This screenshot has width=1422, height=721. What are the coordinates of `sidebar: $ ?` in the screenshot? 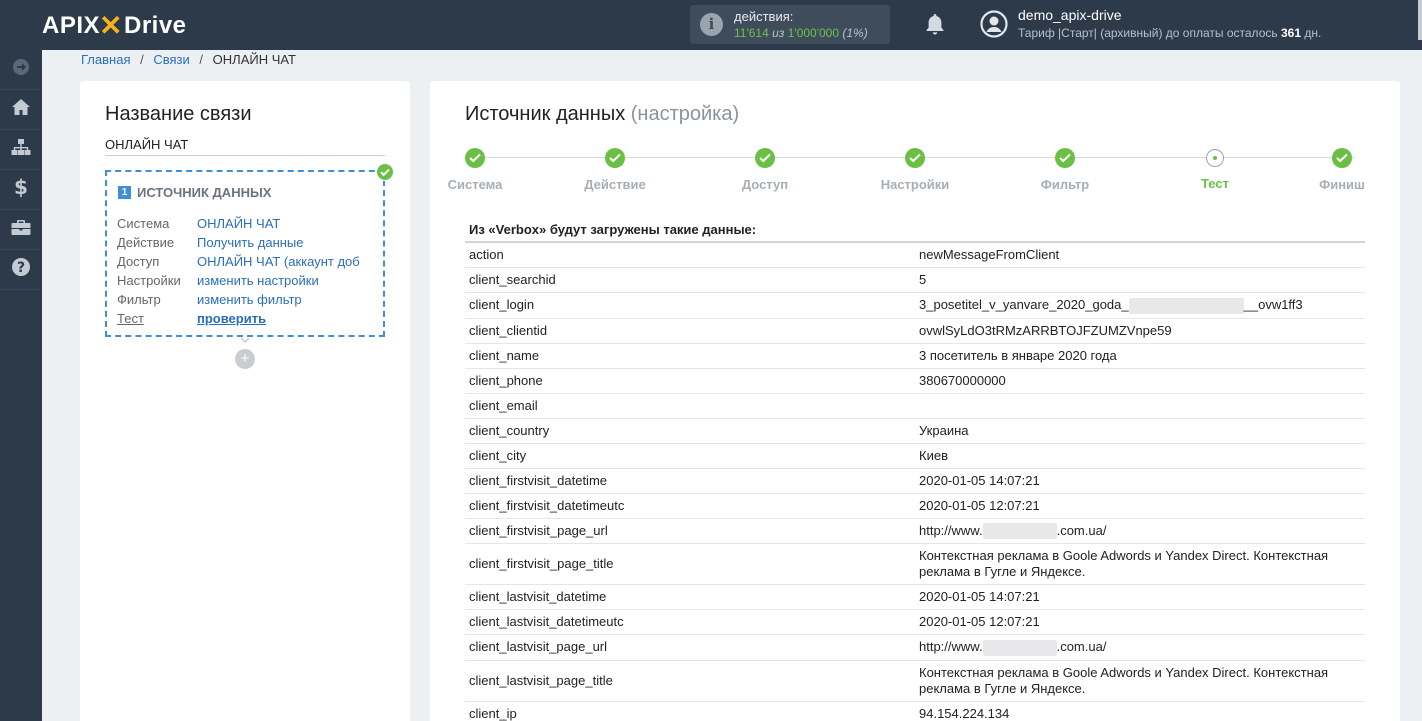 It's located at (21, 385).